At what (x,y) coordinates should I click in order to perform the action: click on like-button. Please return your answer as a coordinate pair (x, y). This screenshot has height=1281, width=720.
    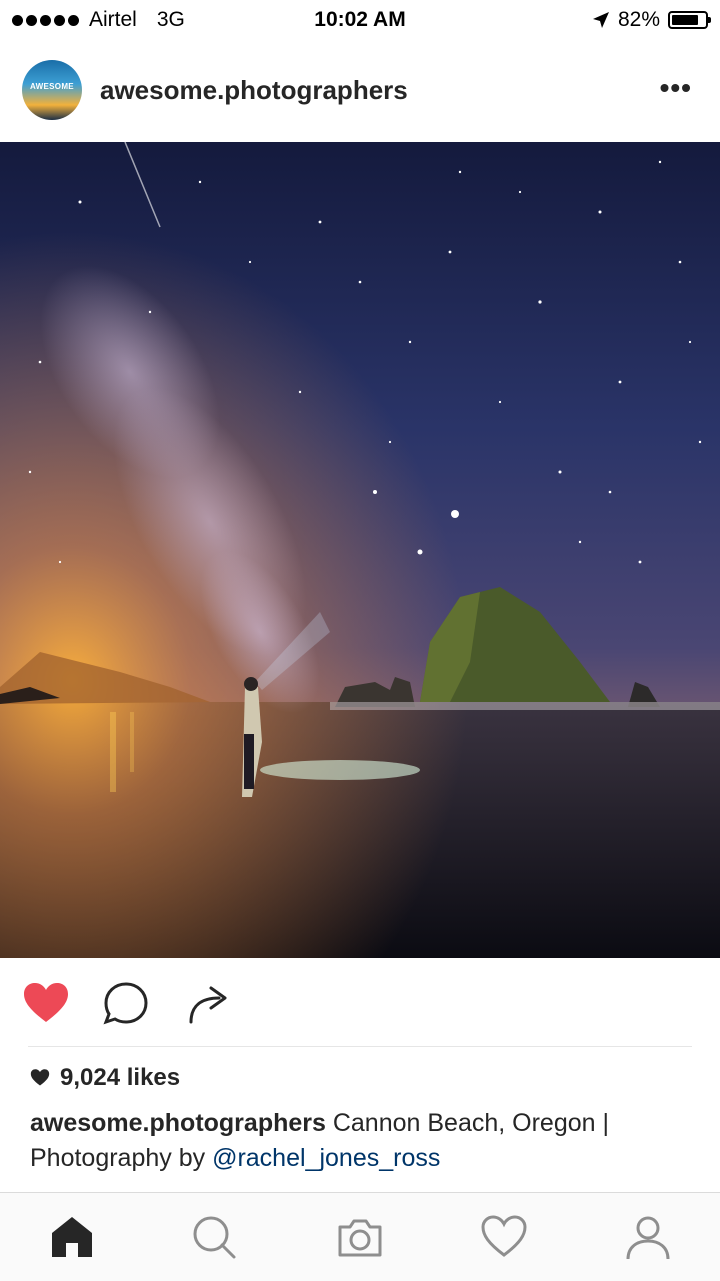
    Looking at the image, I should click on (46, 1004).